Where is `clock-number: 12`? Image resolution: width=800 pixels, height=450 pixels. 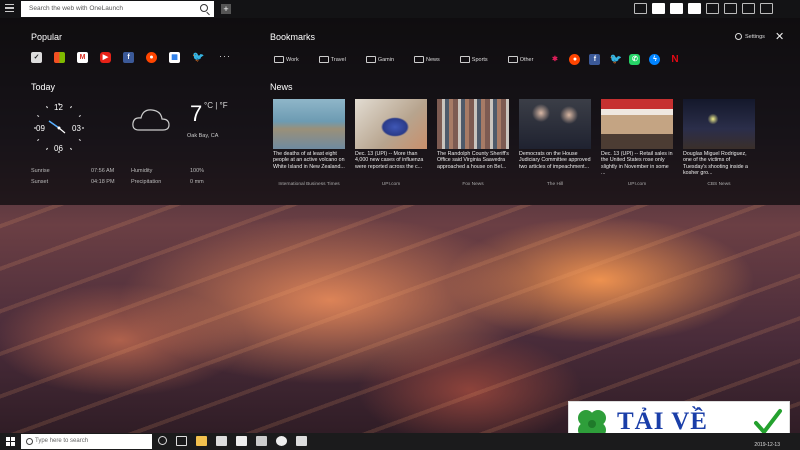 clock-number: 12 is located at coordinates (58, 107).